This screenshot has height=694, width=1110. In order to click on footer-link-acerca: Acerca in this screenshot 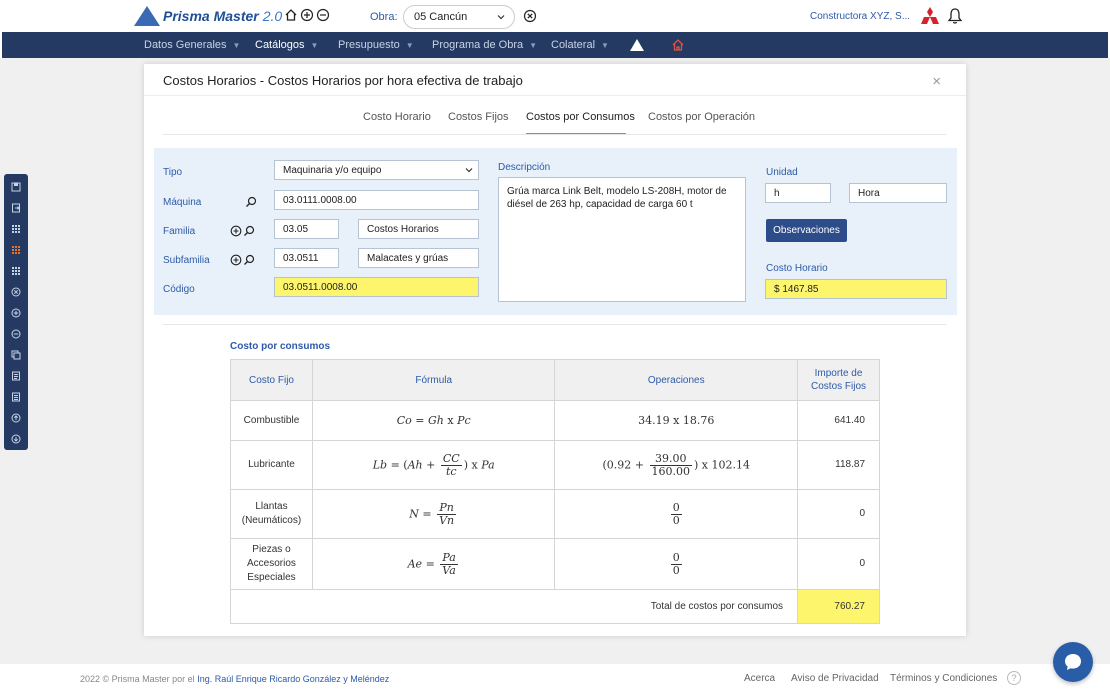, I will do `click(759, 678)`.